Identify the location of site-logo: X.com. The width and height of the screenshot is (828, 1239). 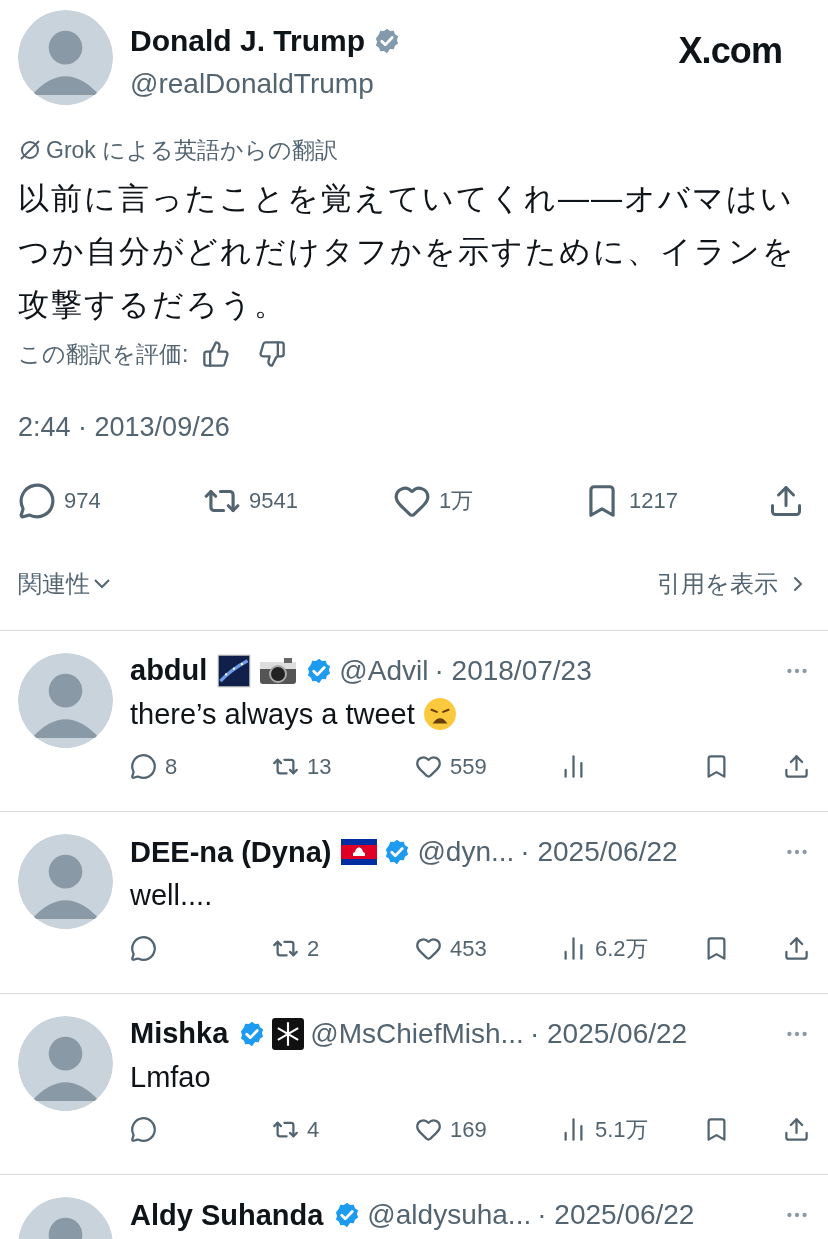
(730, 51).